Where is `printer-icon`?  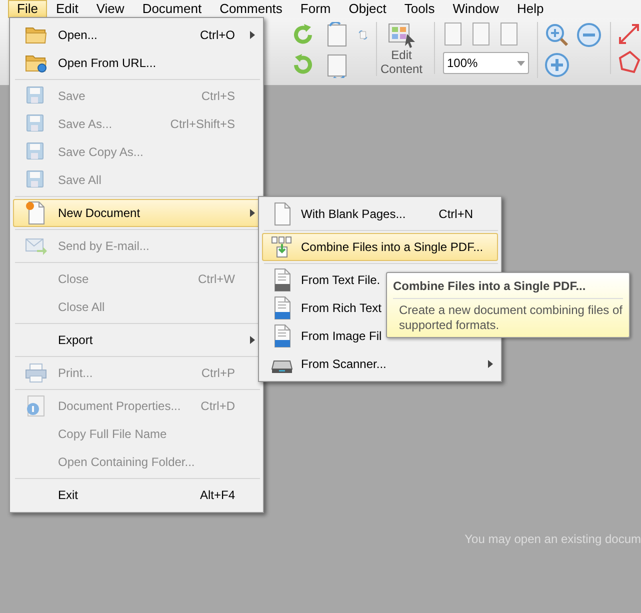
printer-icon is located at coordinates (36, 373).